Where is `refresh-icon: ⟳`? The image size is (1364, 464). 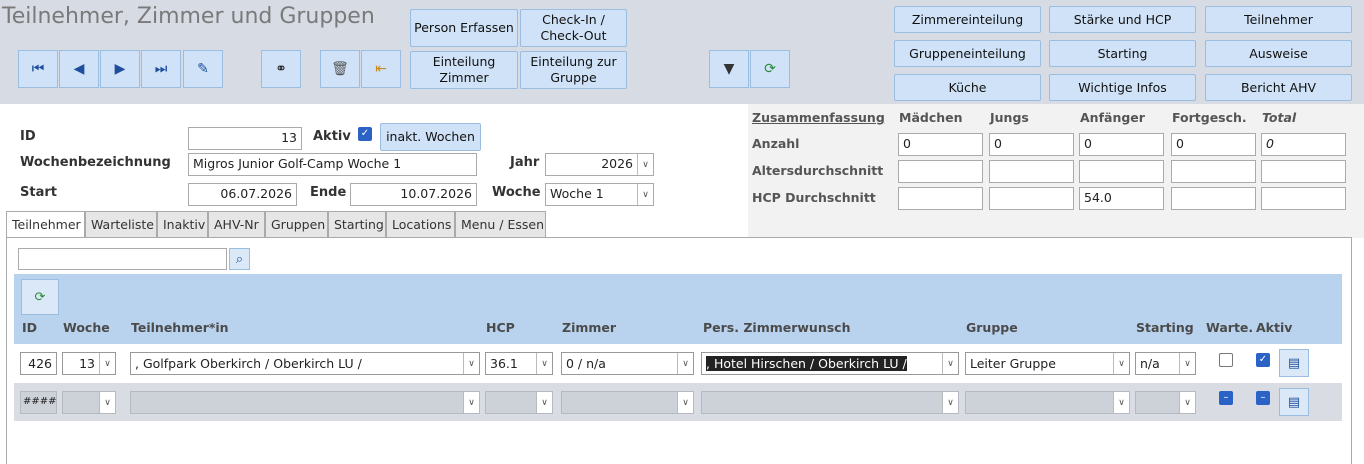 refresh-icon: ⟳ is located at coordinates (770, 69).